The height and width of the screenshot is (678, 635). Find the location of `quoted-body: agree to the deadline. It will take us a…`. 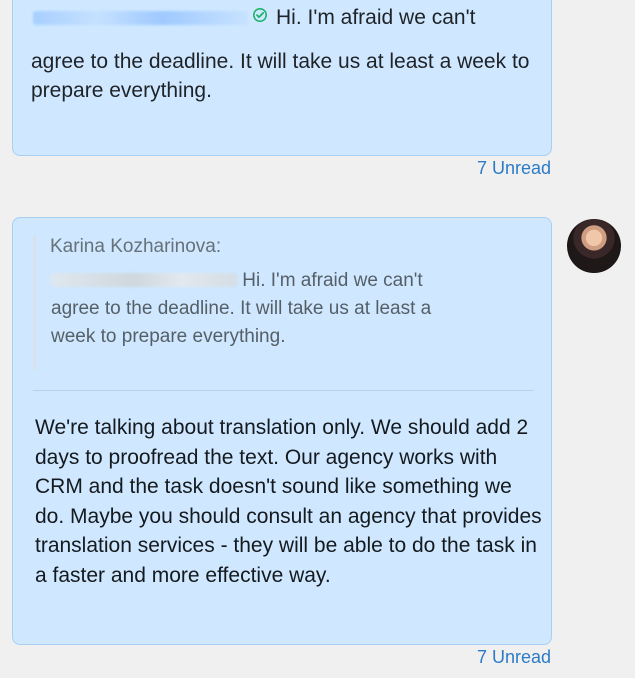

quoted-body: agree to the deadline. It will take us a… is located at coordinates (241, 322).